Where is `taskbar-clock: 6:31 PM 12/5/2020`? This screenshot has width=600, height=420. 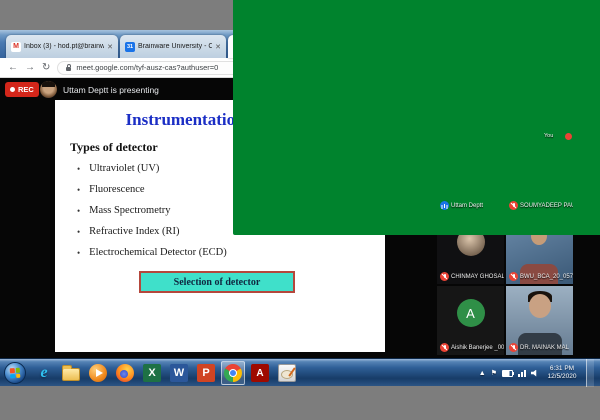 taskbar-clock: 6:31 PM 12/5/2020 is located at coordinates (562, 373).